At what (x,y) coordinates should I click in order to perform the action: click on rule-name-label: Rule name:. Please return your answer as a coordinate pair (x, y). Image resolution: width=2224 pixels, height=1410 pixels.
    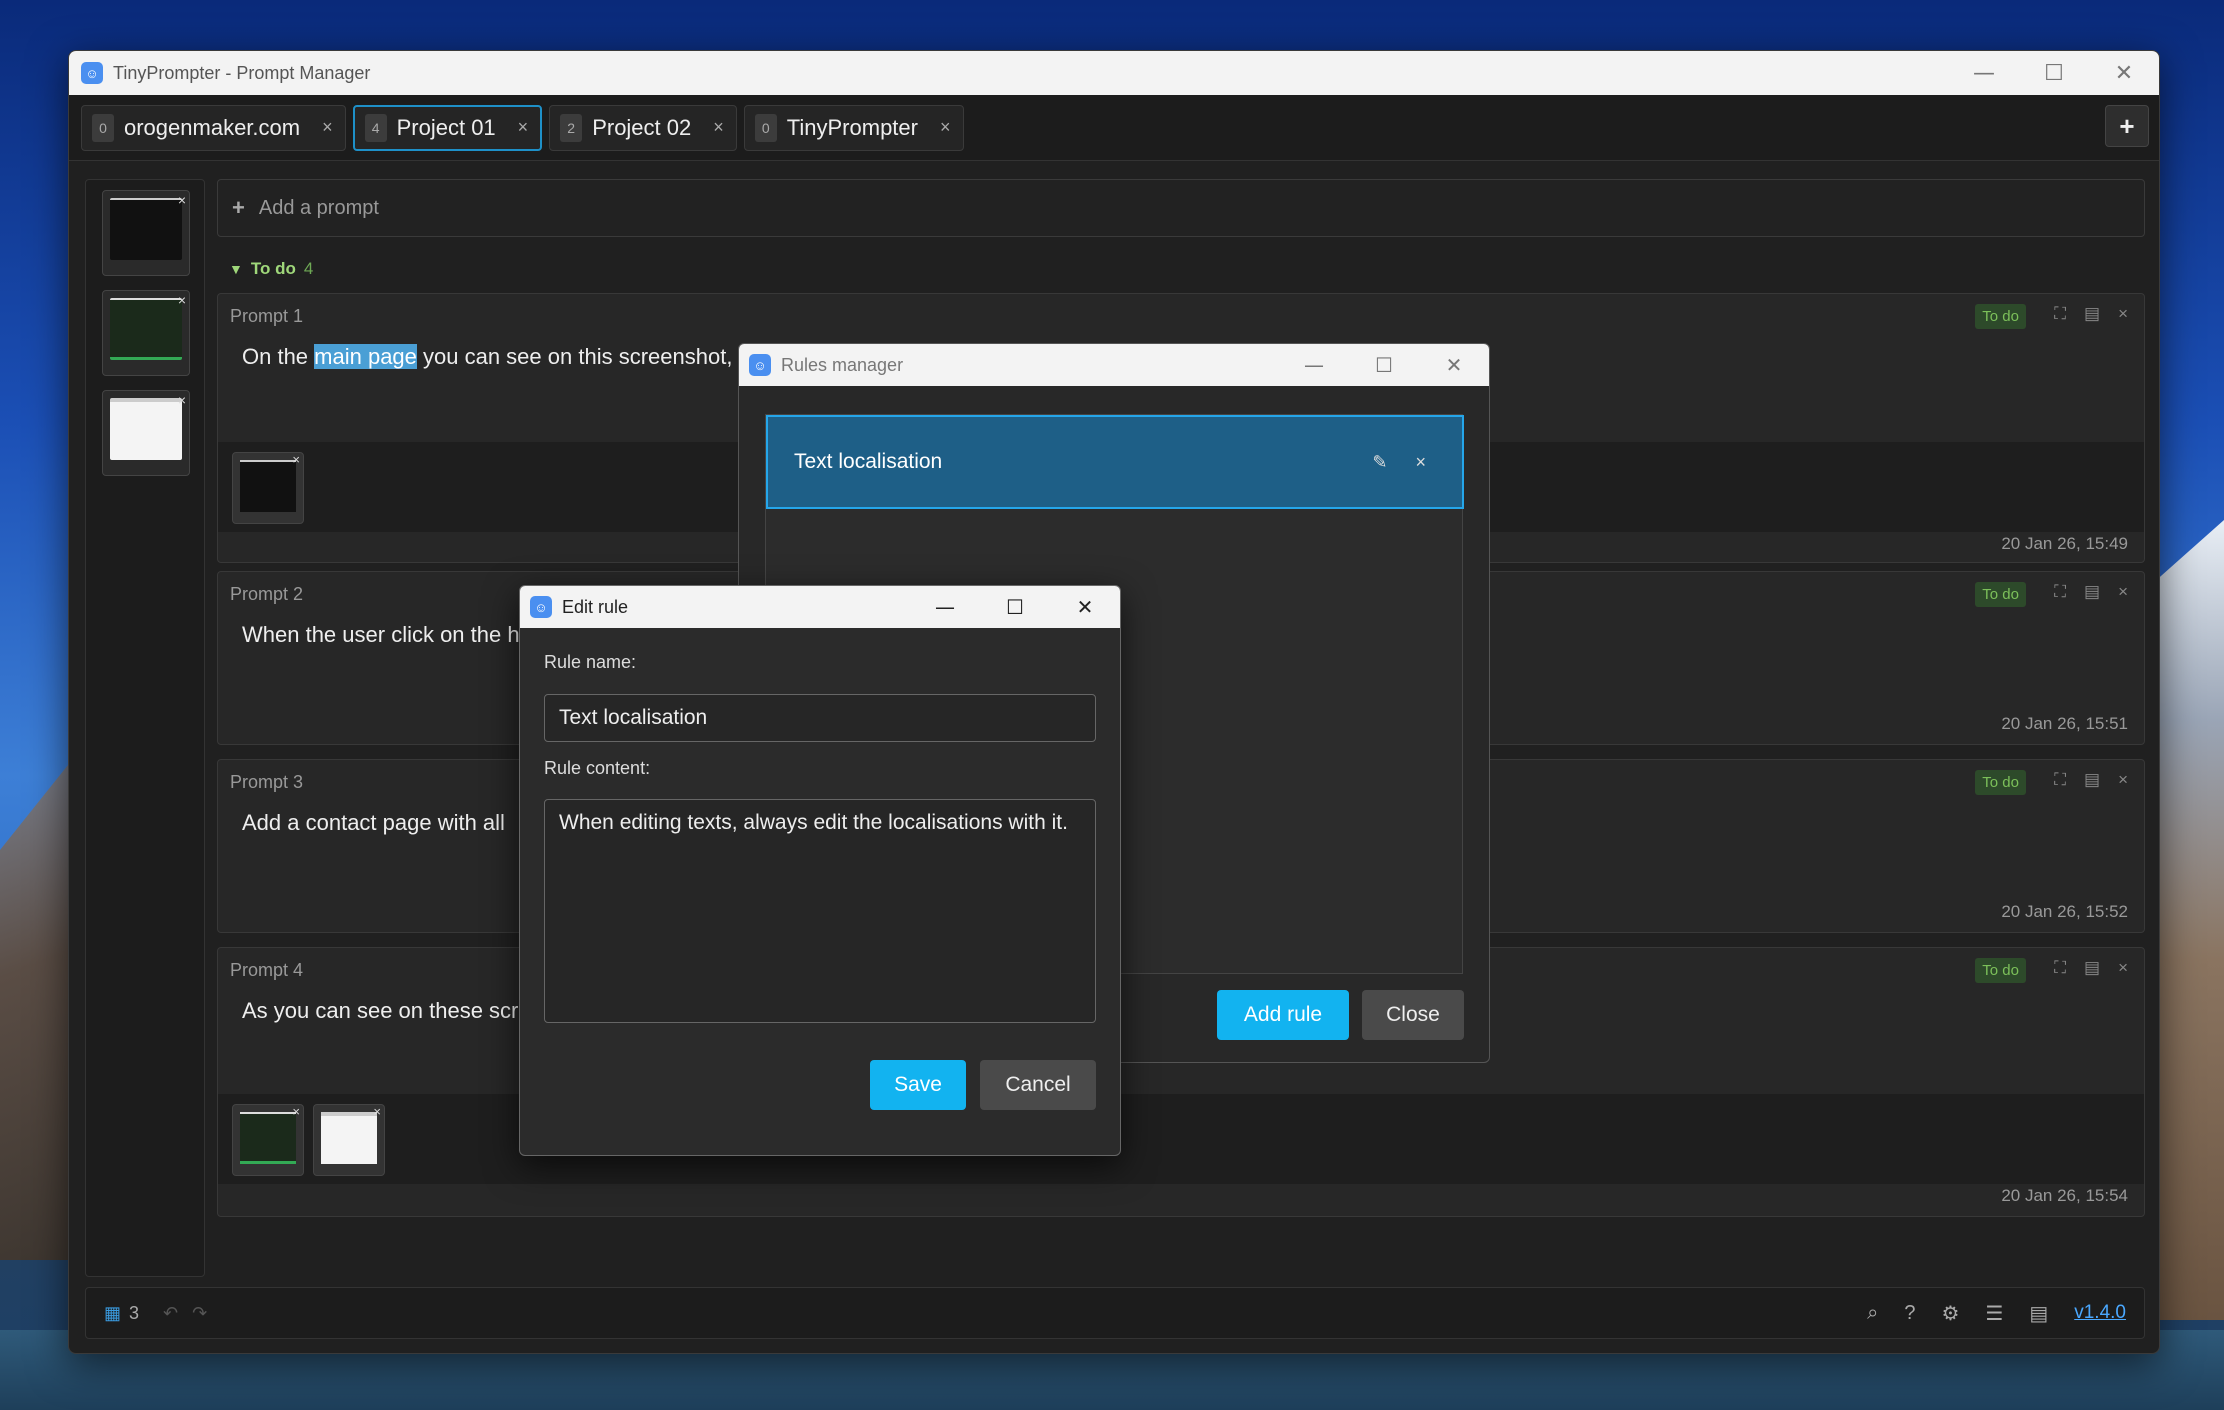
    Looking at the image, I should click on (590, 662).